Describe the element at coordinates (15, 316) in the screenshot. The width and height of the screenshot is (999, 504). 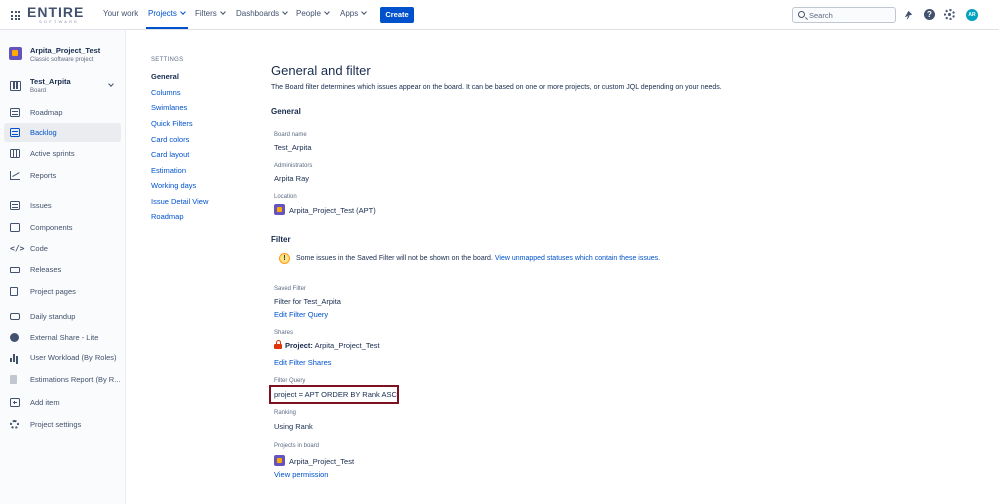
I see `daily-standup-icon` at that location.